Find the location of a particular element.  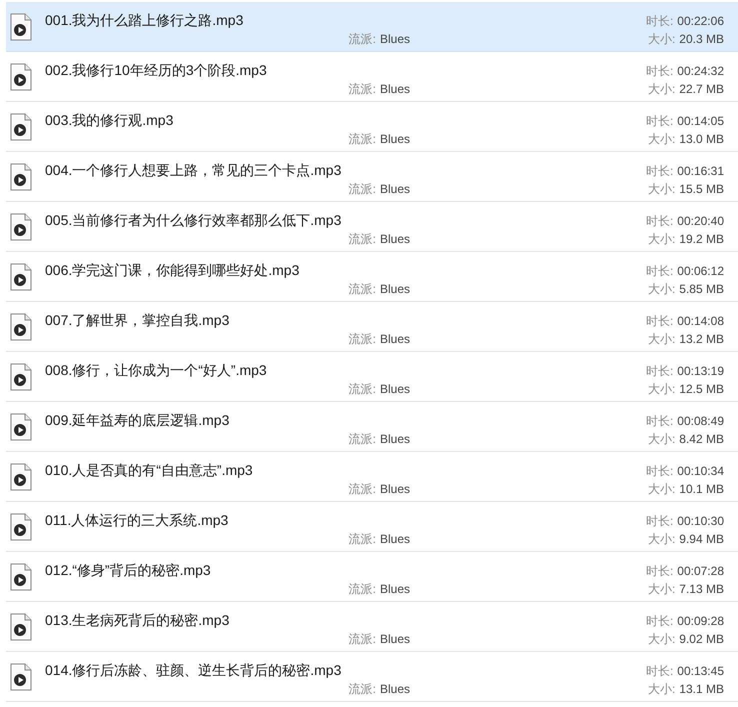

file-name: 006.学完这门课，你能得到哪些好处.mp3 is located at coordinates (172, 270).